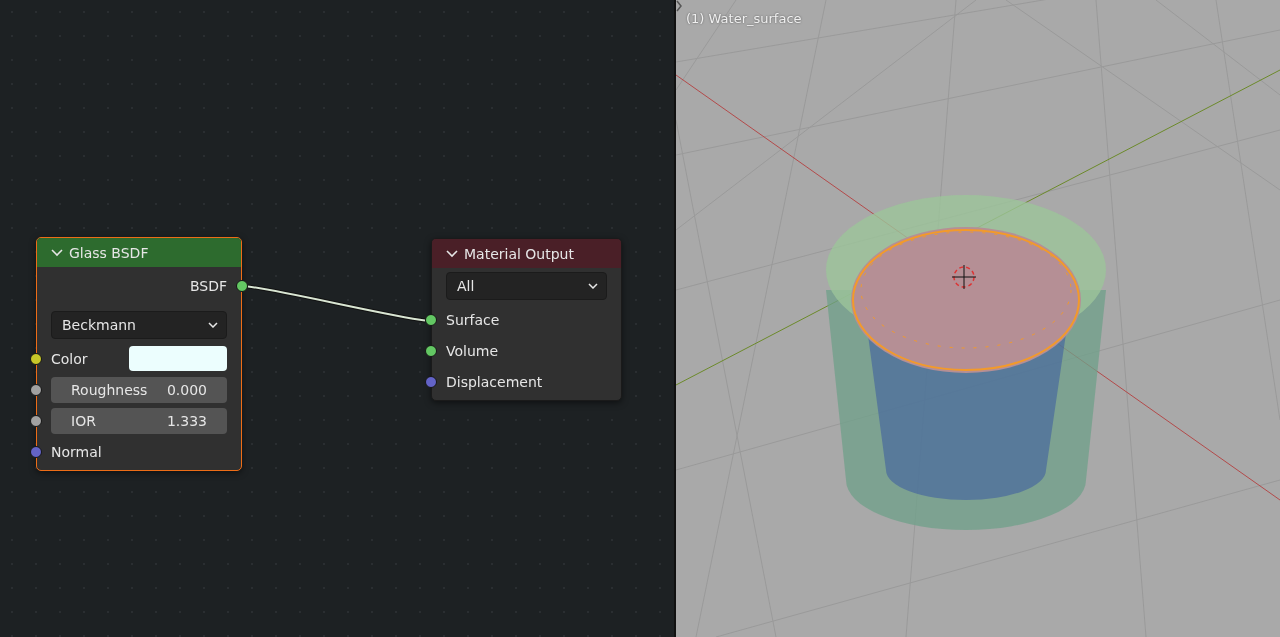  I want to click on mode-dropdown: All, so click(526, 286).